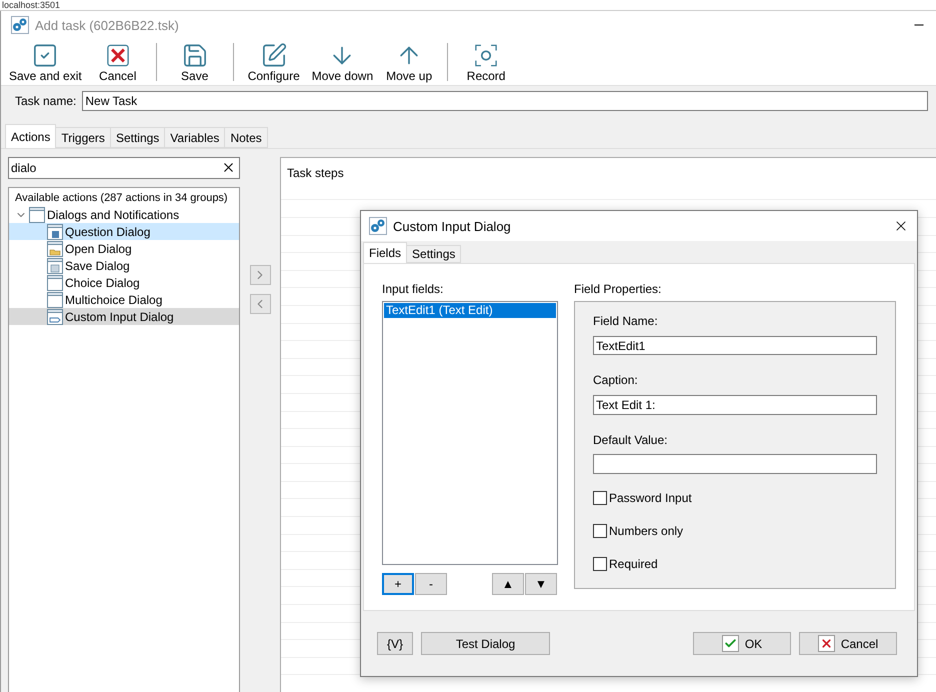  I want to click on floppy-window-icon, so click(55, 266).